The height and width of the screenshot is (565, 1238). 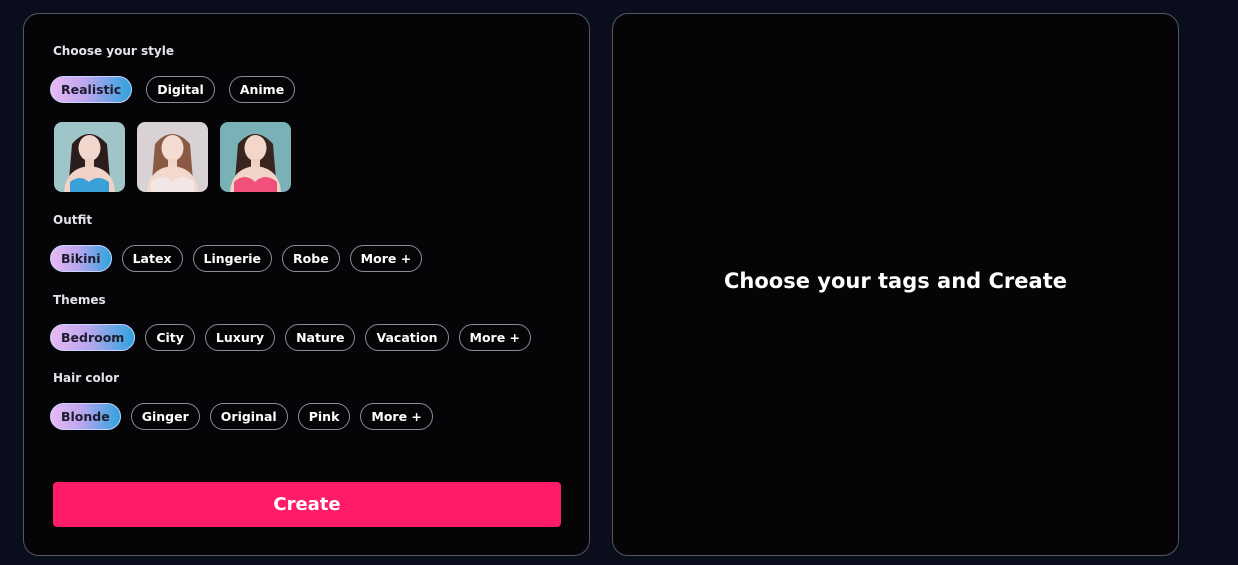 What do you see at coordinates (307, 504) in the screenshot?
I see `create-button: Create` at bounding box center [307, 504].